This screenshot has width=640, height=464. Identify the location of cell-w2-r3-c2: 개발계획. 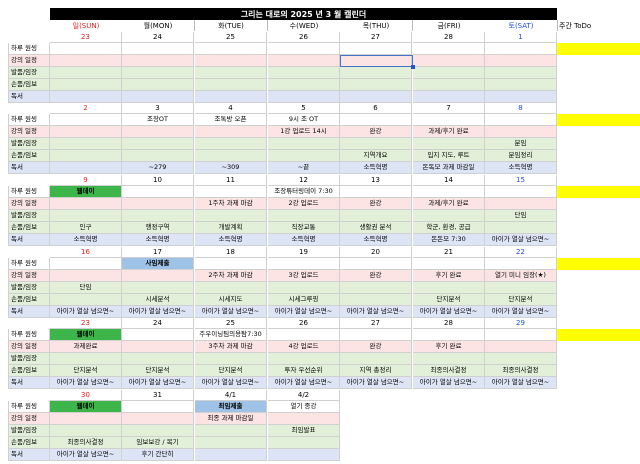
(231, 228).